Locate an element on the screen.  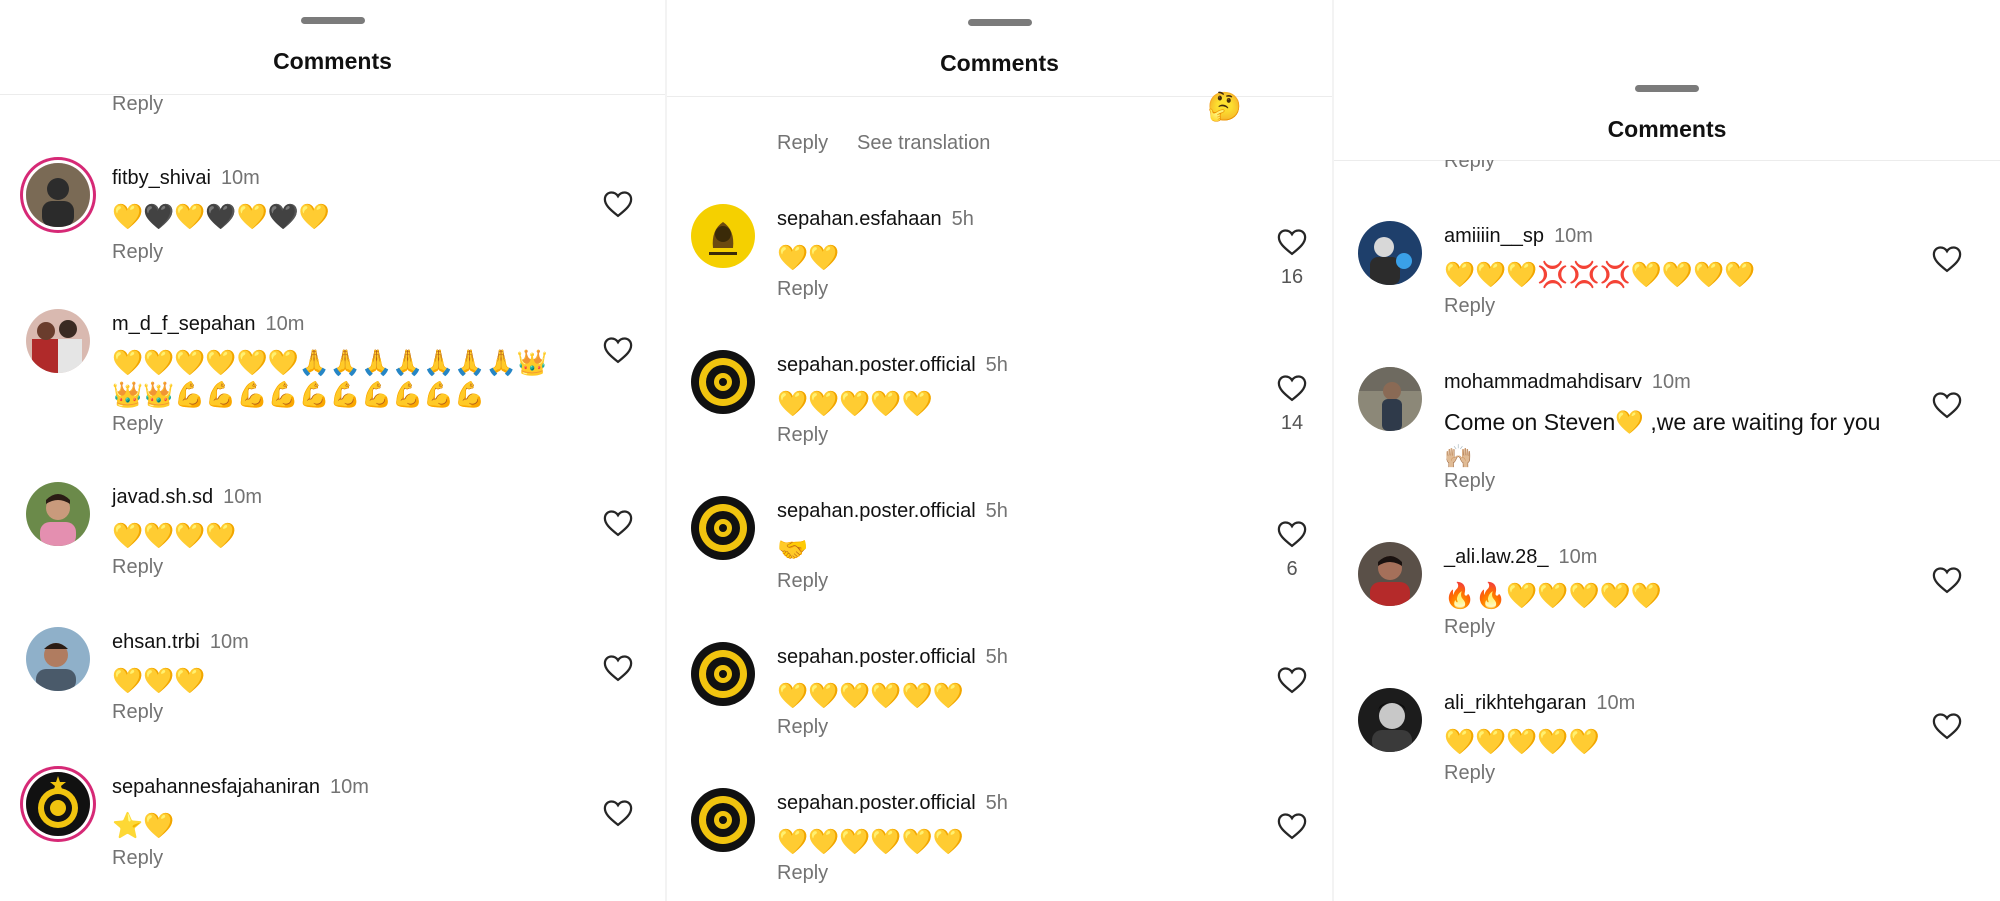
like-count: 14 is located at coordinates (1292, 423).